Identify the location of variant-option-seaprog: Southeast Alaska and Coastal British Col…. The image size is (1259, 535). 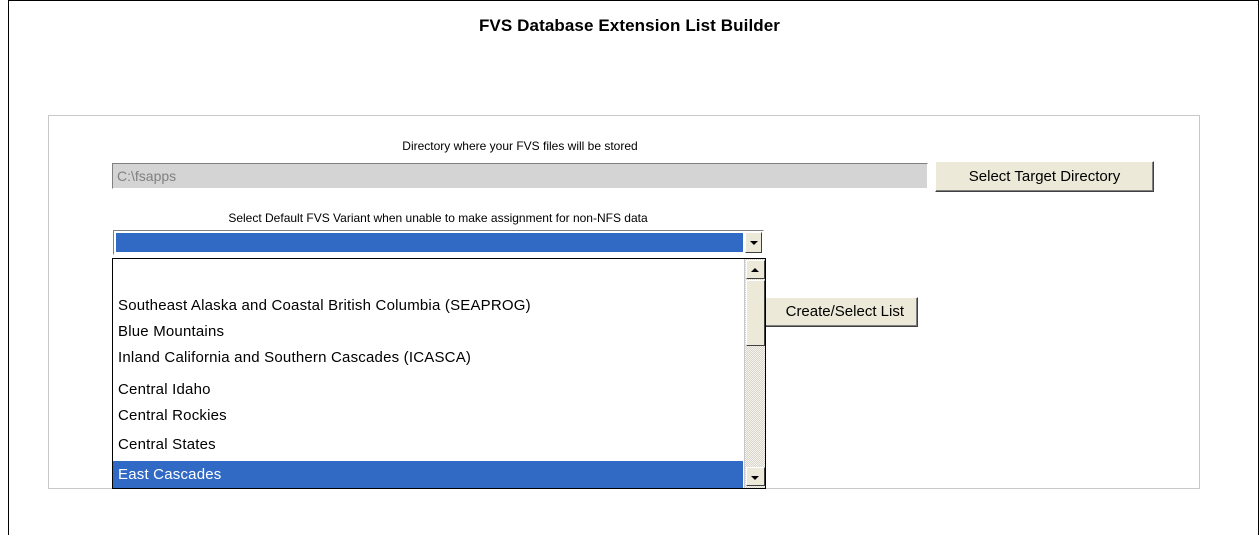
(428, 305).